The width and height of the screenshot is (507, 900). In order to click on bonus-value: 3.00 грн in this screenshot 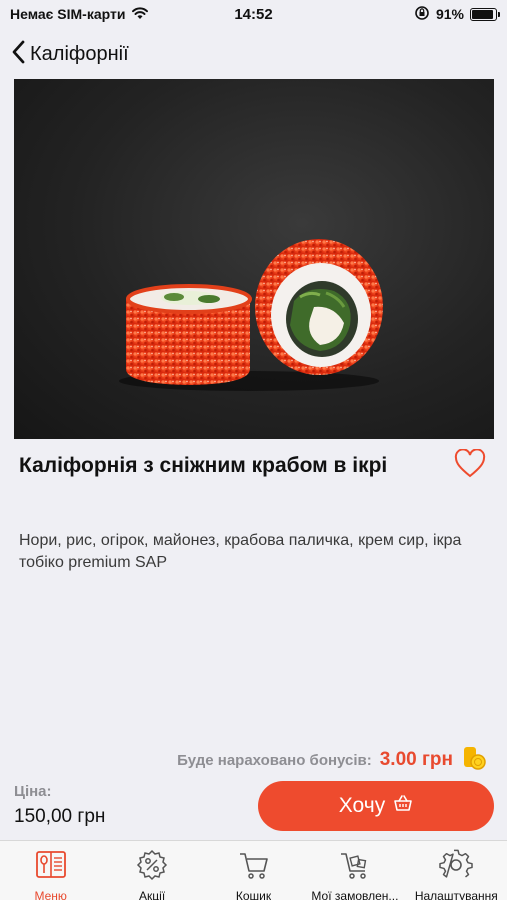, I will do `click(416, 759)`.